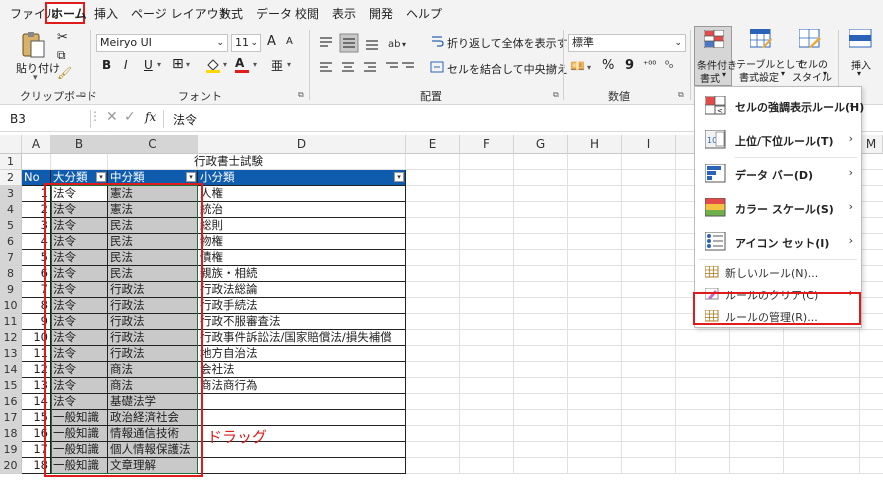 This screenshot has width=883, height=483. I want to click on row-header-7: 7, so click(11, 258).